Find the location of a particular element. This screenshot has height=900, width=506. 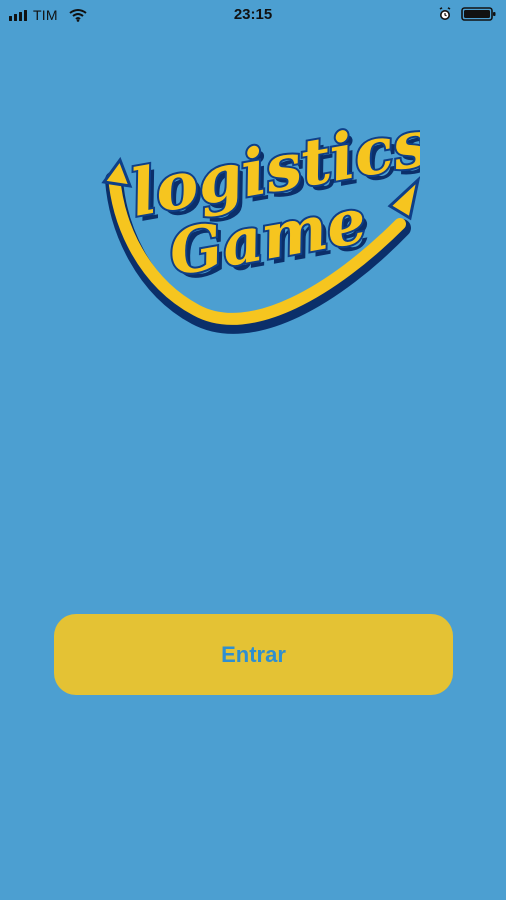

enter-button: Entrar is located at coordinates (253, 654).